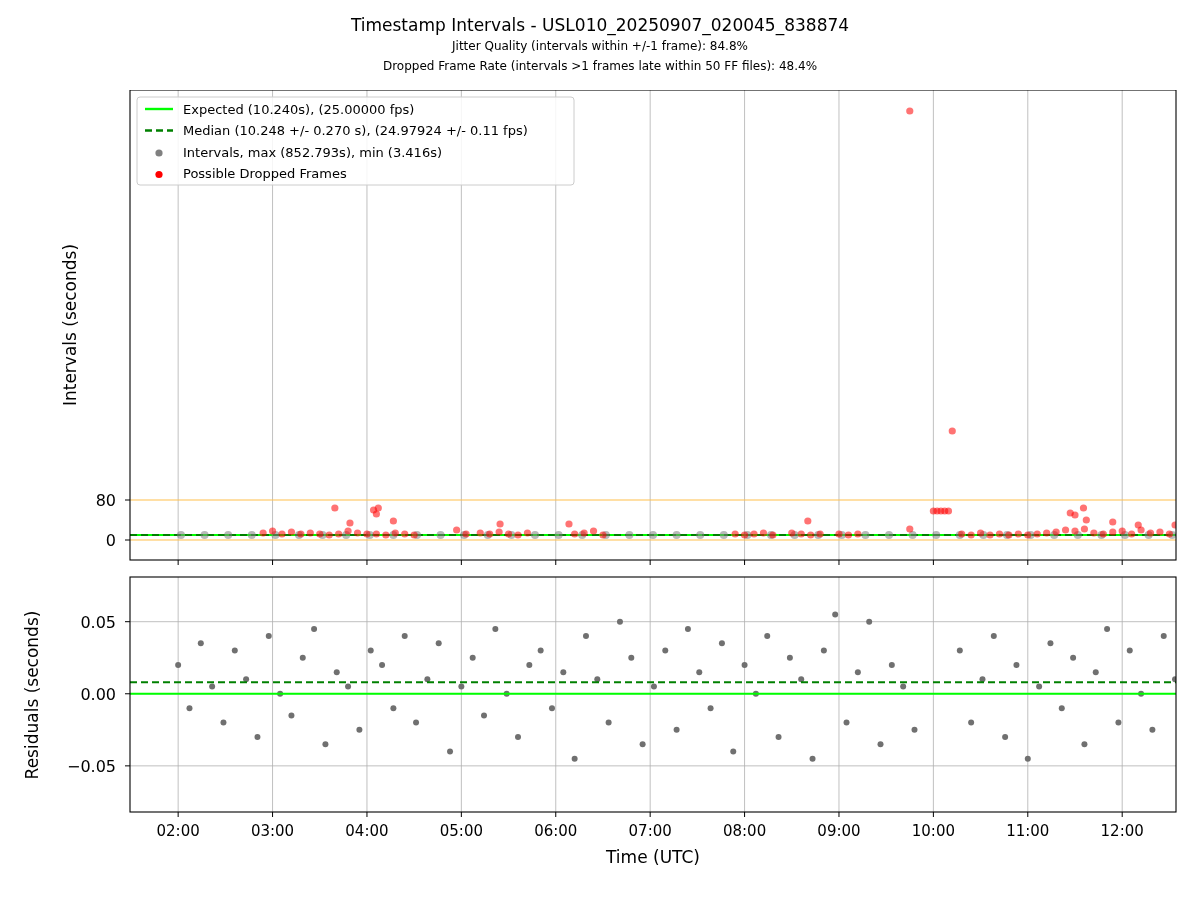 The height and width of the screenshot is (900, 1200). What do you see at coordinates (933, 831) in the screenshot?
I see `axis-tick-label: 10:00` at bounding box center [933, 831].